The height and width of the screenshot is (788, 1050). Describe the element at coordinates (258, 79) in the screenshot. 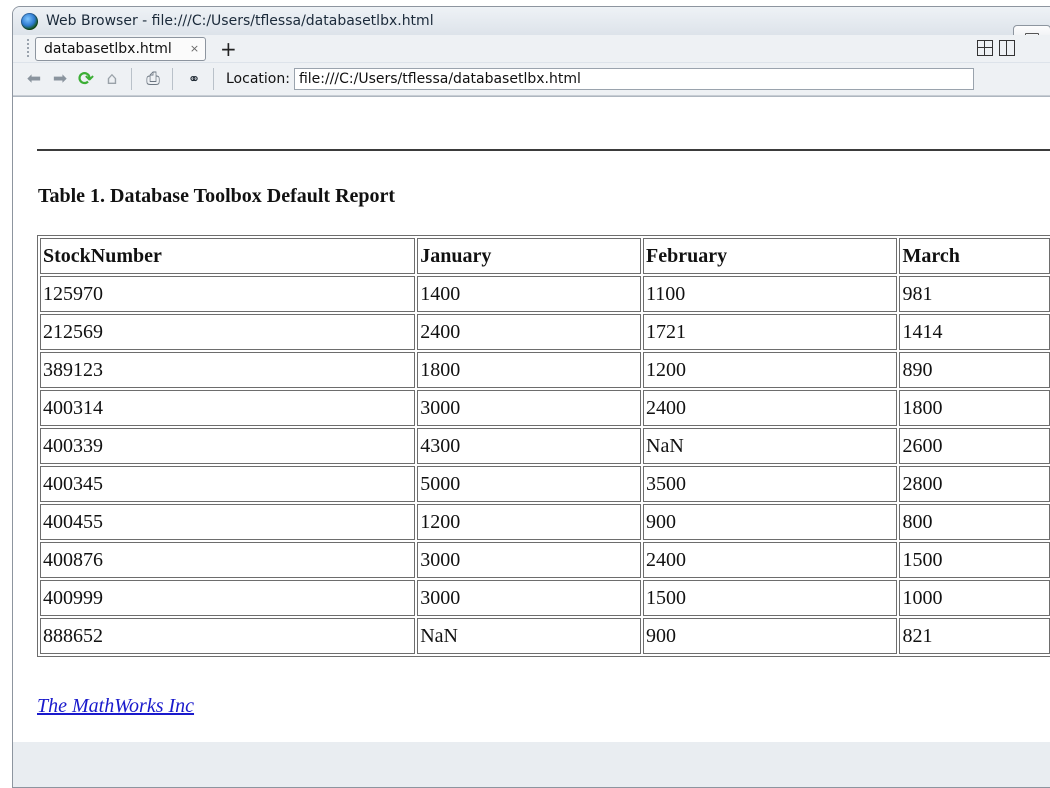

I see `location-label: Location:` at that location.